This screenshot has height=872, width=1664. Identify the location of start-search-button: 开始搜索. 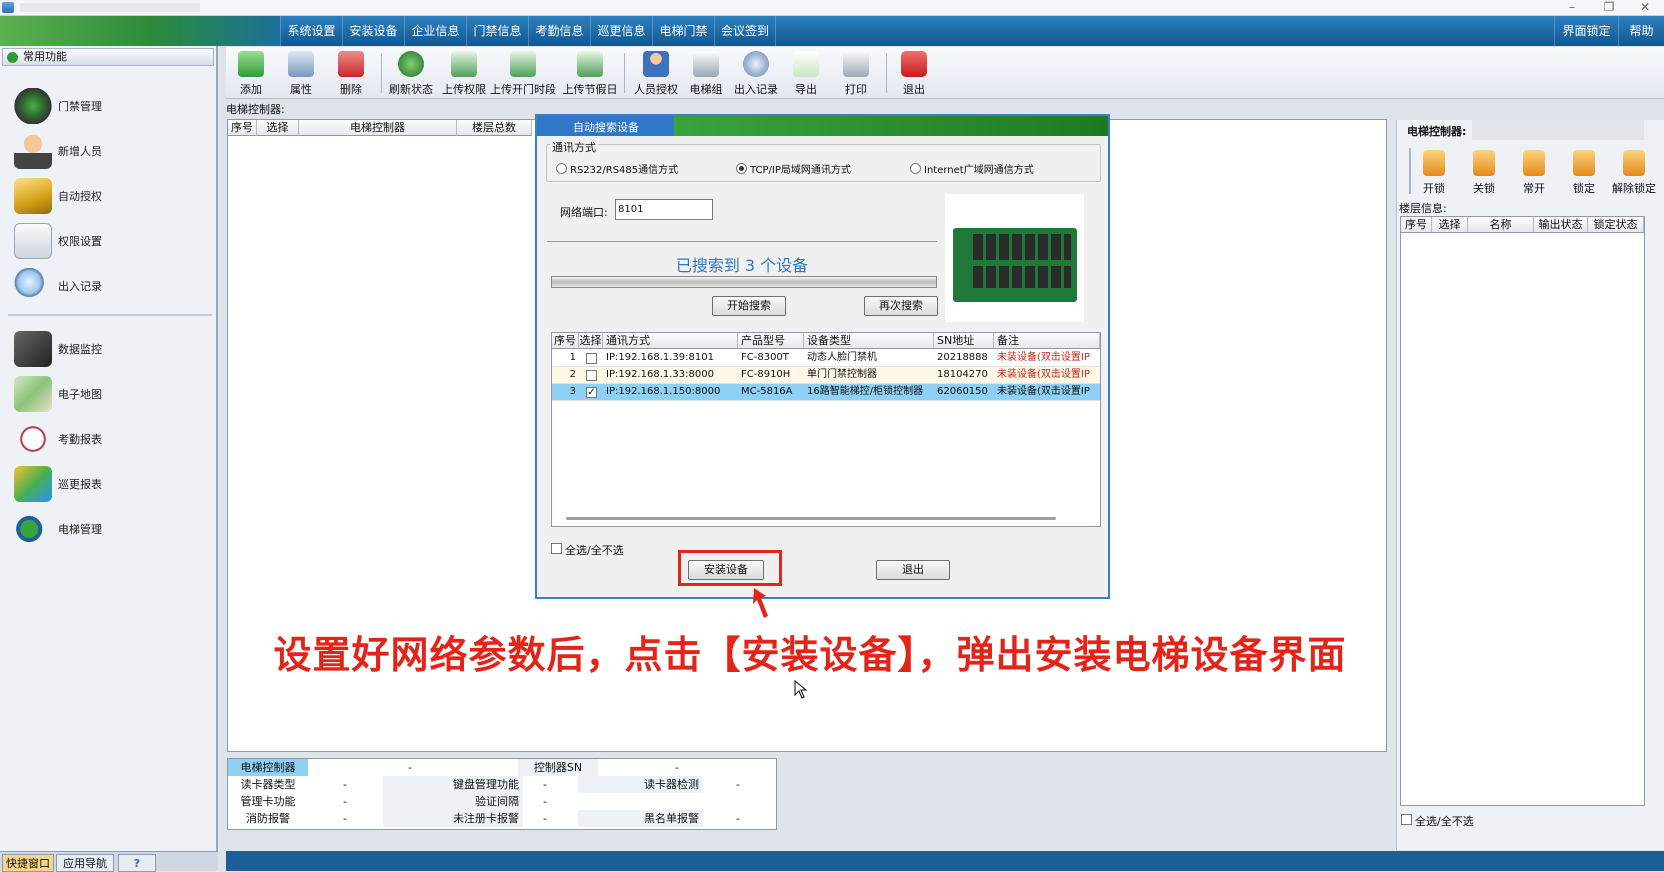
(749, 306).